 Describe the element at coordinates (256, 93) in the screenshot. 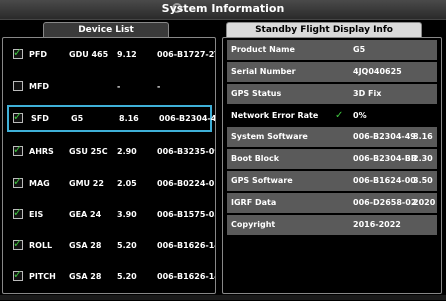

I see `info-label: GPS Status` at that location.